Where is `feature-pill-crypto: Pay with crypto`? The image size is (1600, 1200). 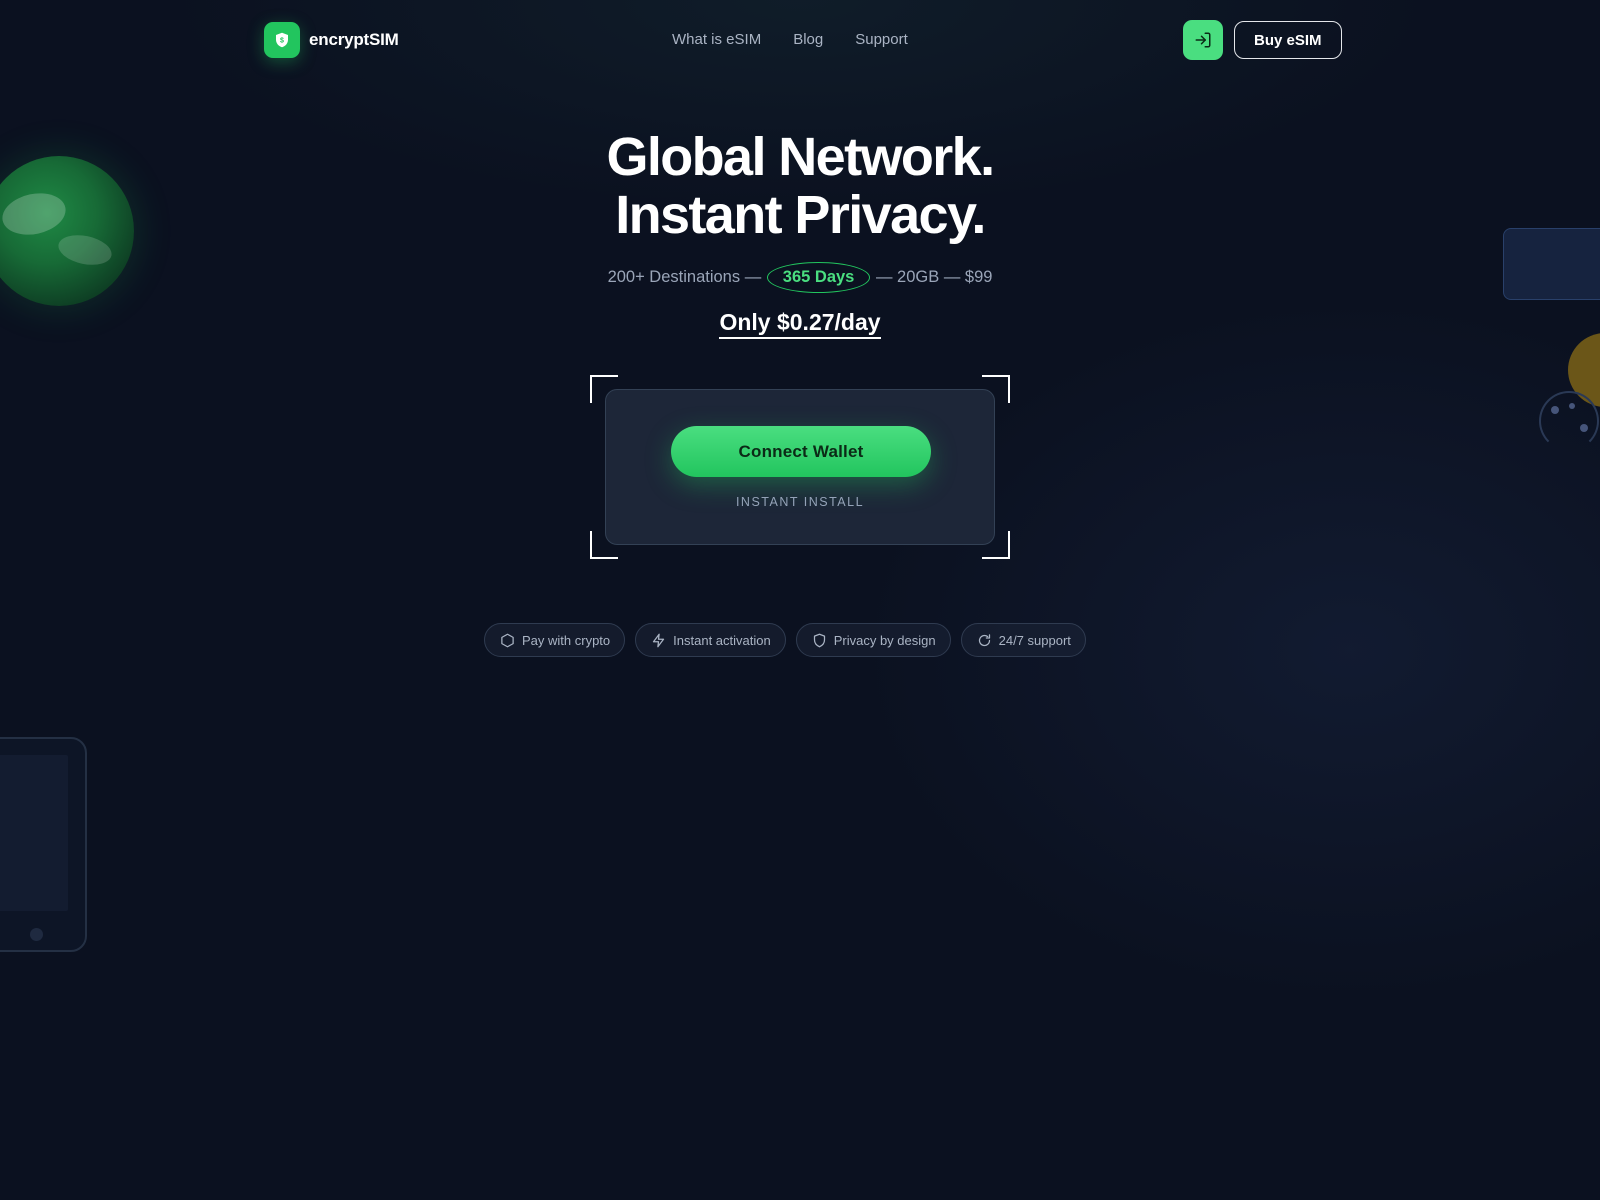 feature-pill-crypto: Pay with crypto is located at coordinates (555, 640).